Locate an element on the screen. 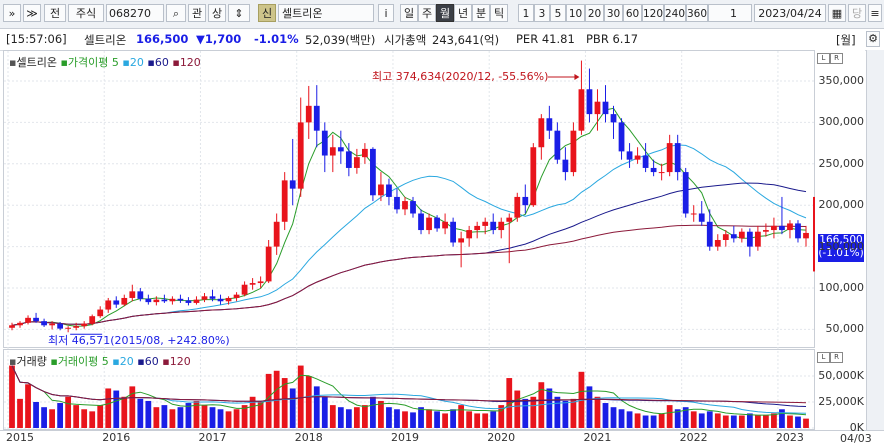  x-axis-year: 2020 is located at coordinates (501, 437).